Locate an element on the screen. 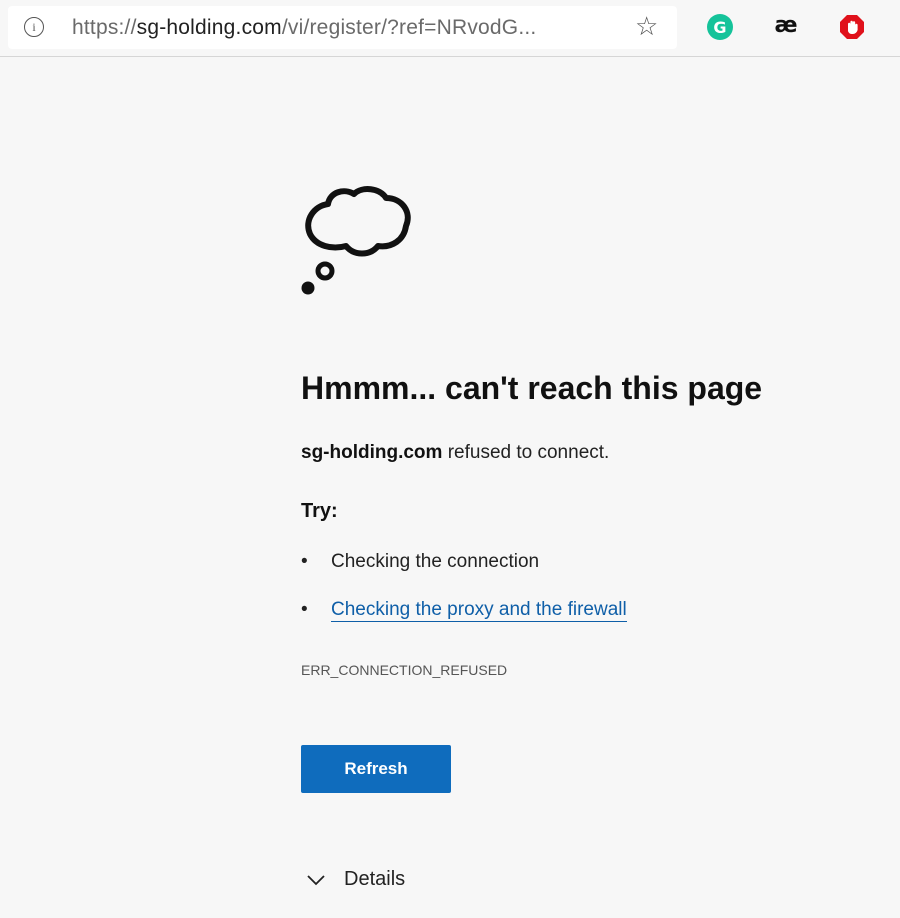 This screenshot has height=918, width=900. error-code: ERR_CONNECTION_REFUSED is located at coordinates (404, 670).